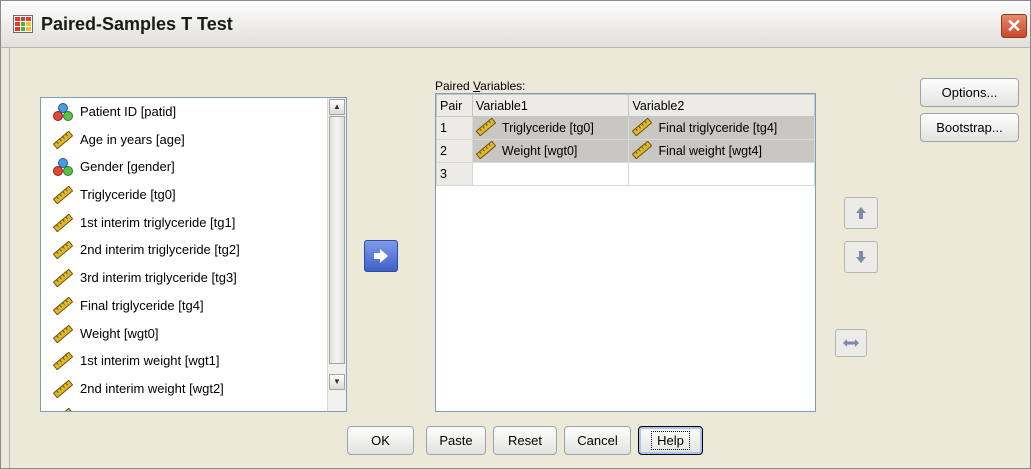 The height and width of the screenshot is (469, 1031). What do you see at coordinates (132, 139) in the screenshot?
I see `list-item-label: Age in years [age]` at bounding box center [132, 139].